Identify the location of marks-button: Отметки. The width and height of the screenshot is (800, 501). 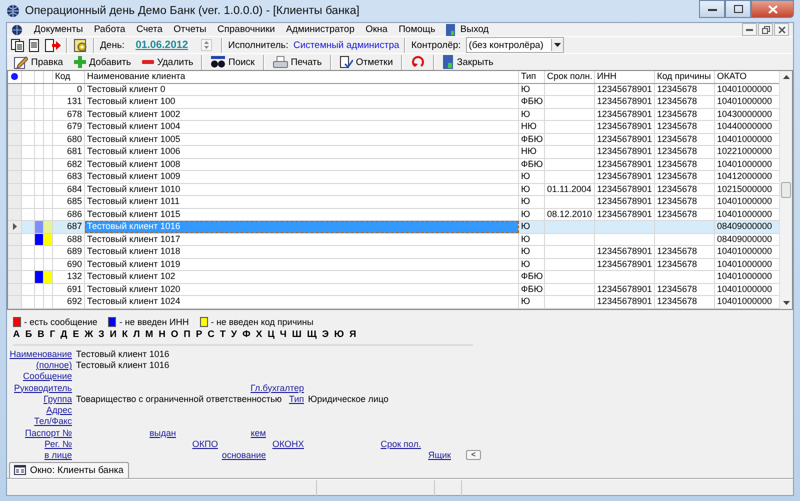
(366, 62).